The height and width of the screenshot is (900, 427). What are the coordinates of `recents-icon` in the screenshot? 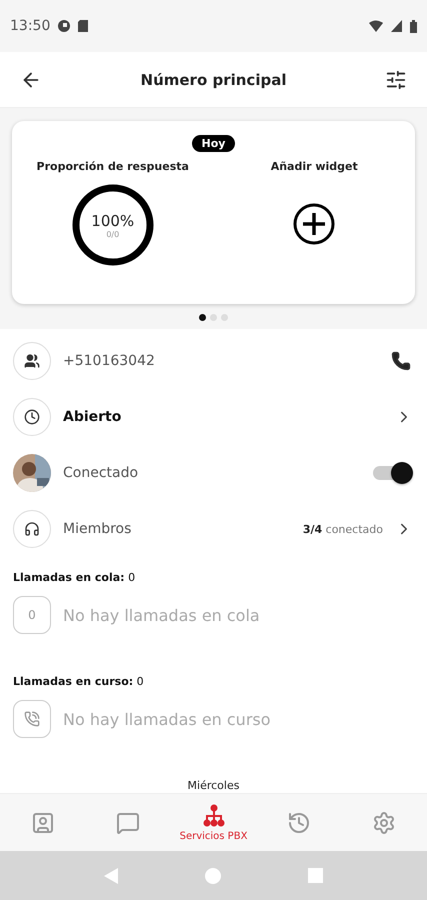 It's located at (316, 875).